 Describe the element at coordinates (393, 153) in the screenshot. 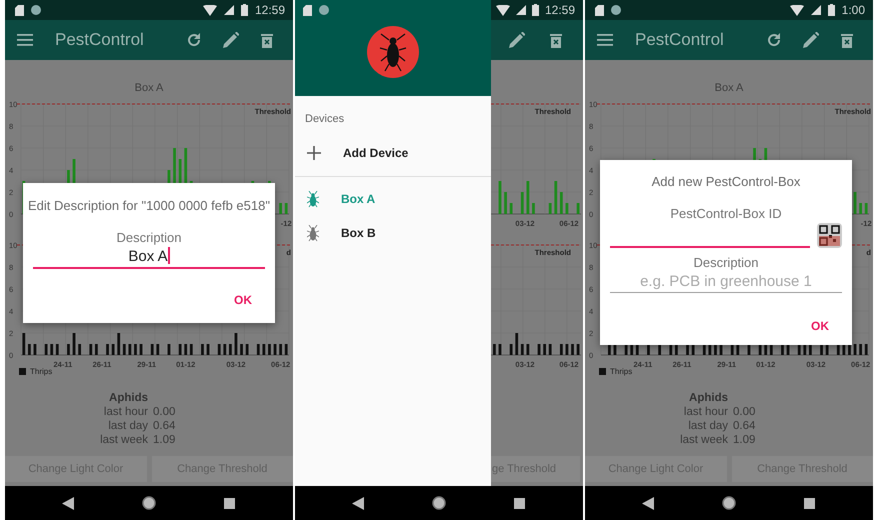

I see `add-device-item: Add Device` at that location.